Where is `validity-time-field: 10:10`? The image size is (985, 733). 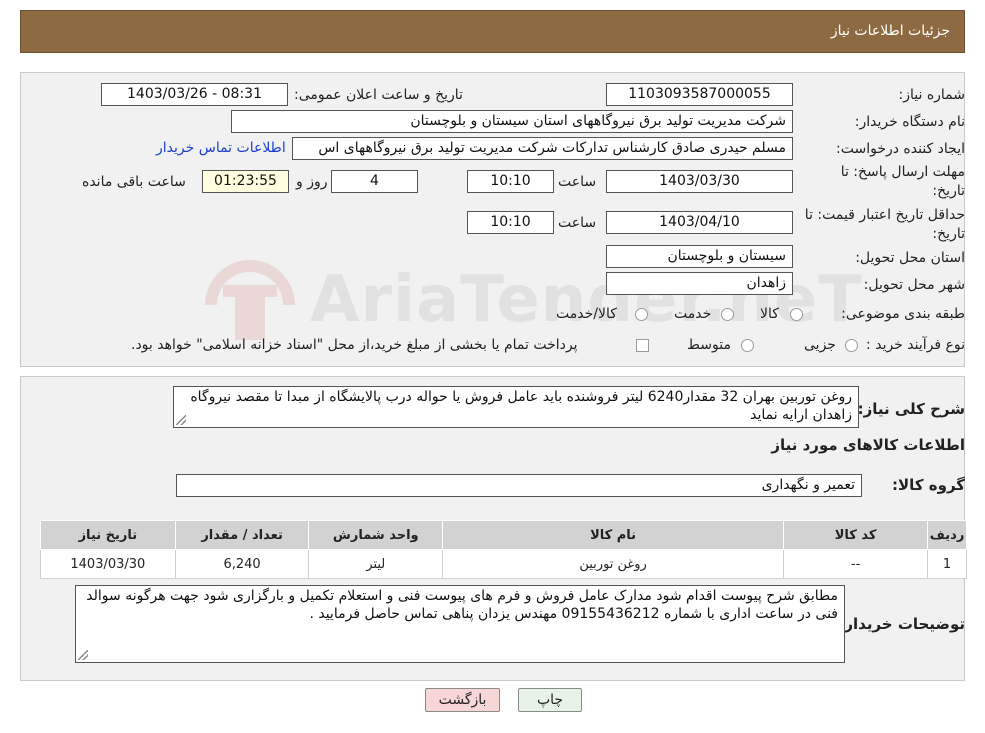 validity-time-field: 10:10 is located at coordinates (510, 222).